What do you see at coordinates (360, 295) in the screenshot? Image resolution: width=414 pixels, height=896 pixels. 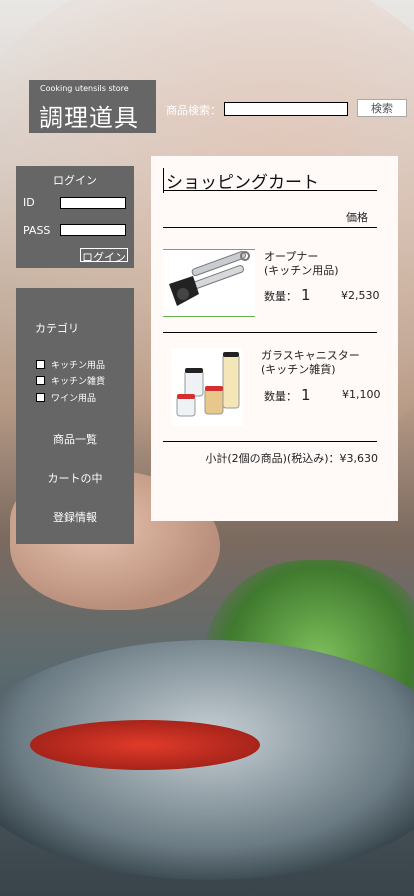 I see `item-price: ¥2,530` at bounding box center [360, 295].